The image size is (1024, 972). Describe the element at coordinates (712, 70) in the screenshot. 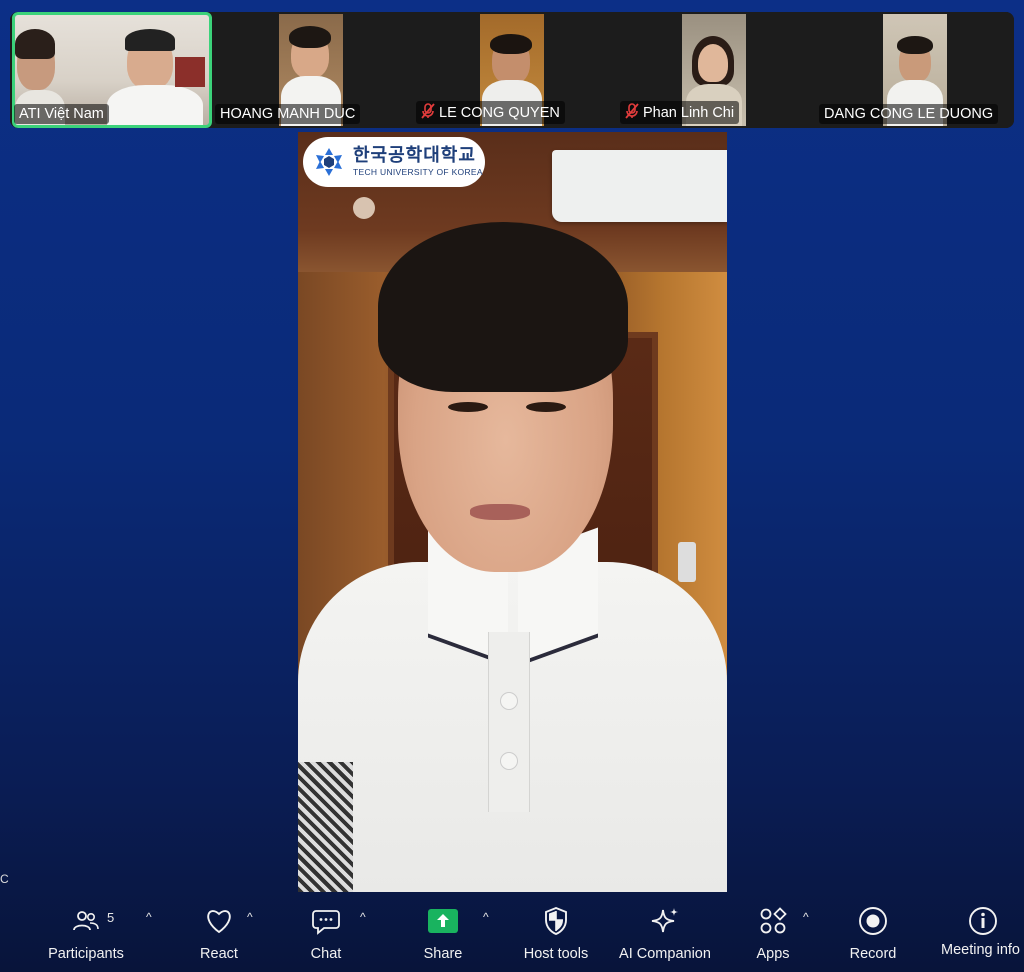

I see `participant-tile-phan-linh-chi: Phan Linh Chi` at that location.